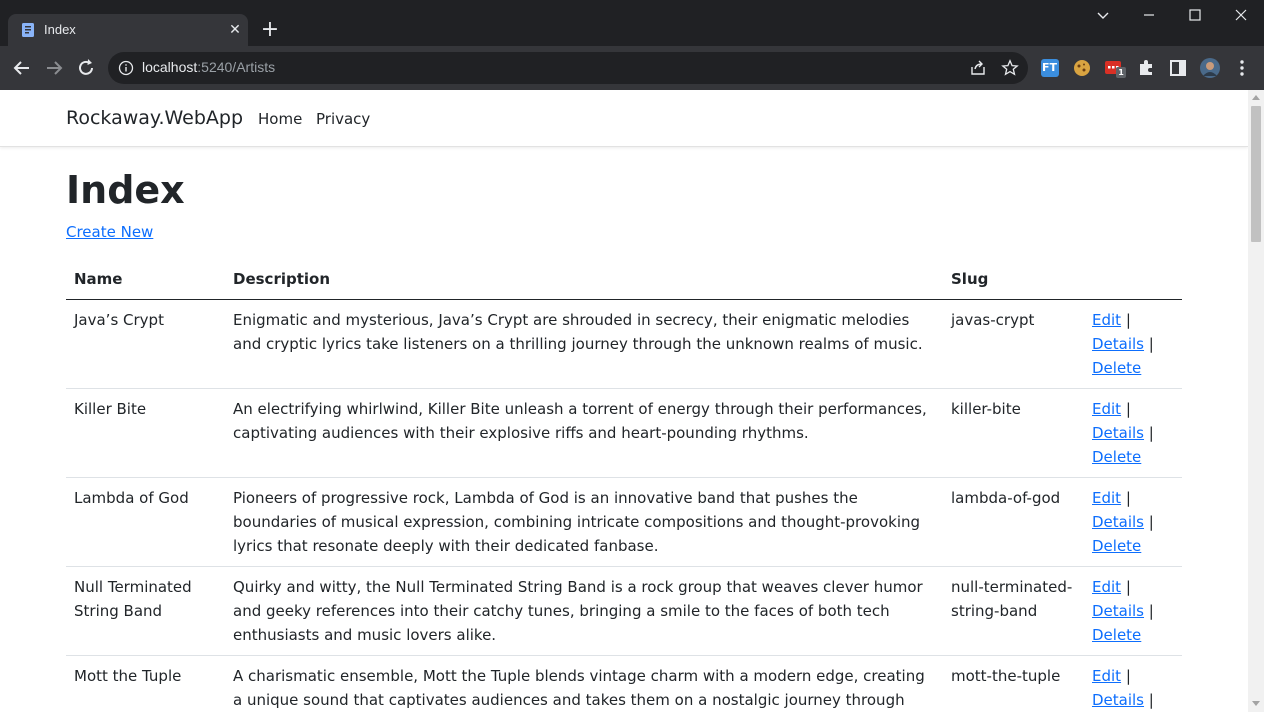  What do you see at coordinates (145, 280) in the screenshot?
I see `header-name: Name` at bounding box center [145, 280].